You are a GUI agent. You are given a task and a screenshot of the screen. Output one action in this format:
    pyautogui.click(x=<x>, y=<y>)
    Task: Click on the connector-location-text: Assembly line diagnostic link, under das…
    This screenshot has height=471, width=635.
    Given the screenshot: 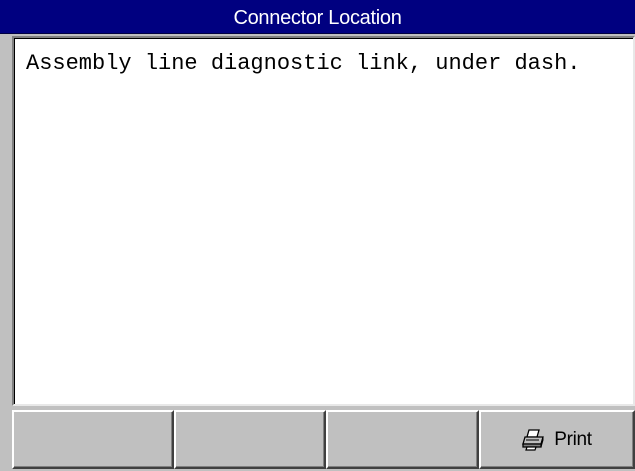 What is the action you would take?
    pyautogui.click(x=303, y=63)
    